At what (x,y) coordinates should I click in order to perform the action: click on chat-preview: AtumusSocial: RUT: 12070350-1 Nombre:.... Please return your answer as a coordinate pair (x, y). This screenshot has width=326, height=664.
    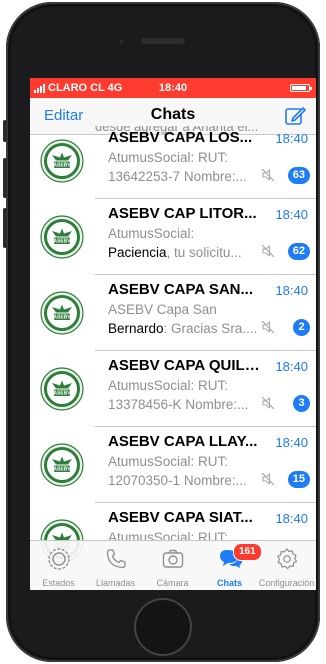
    Looking at the image, I should click on (184, 471).